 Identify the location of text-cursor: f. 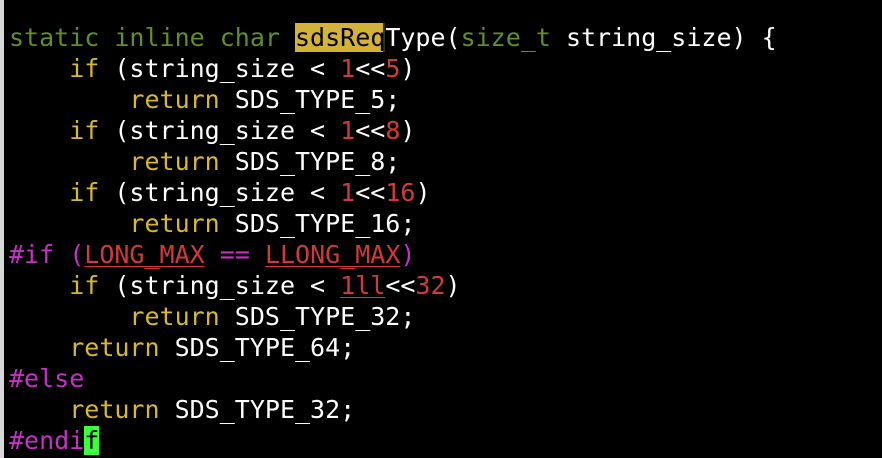
(92, 440).